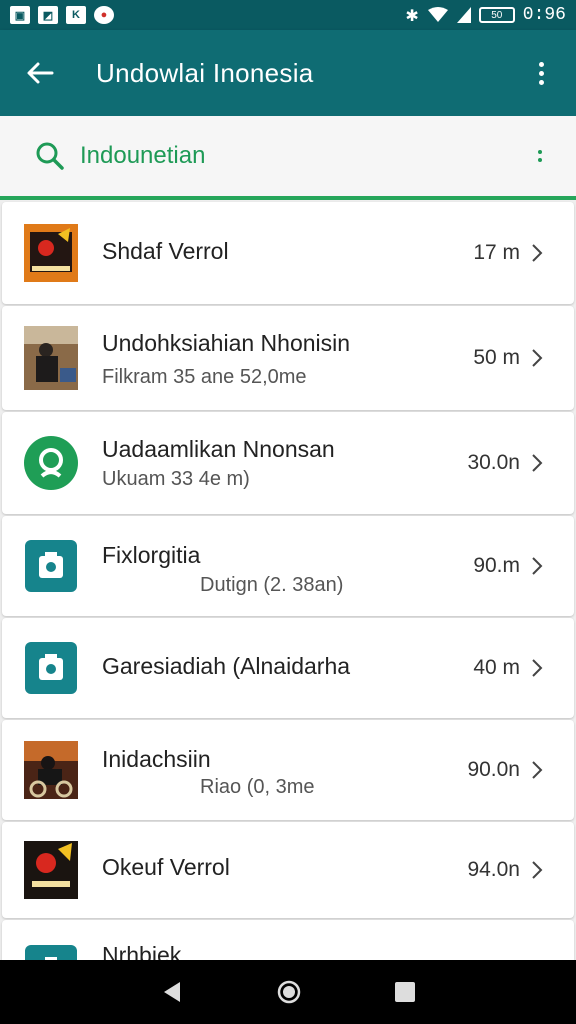 The height and width of the screenshot is (1024, 576). I want to click on status-bar: ▣ ◩ K ● ✱ 50 0:96, so click(288, 15).